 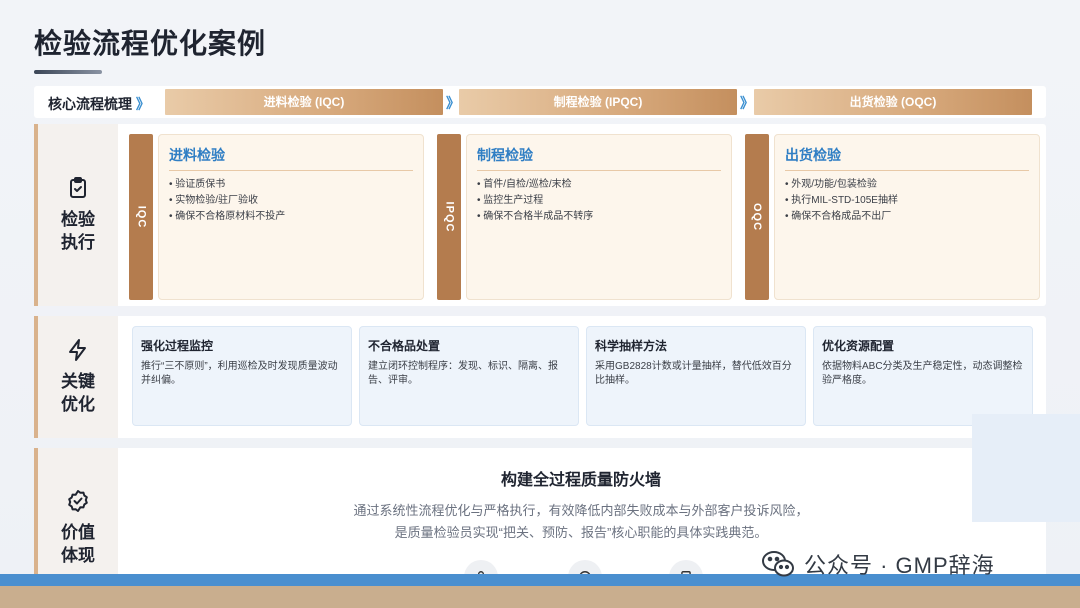 What do you see at coordinates (778, 564) in the screenshot?
I see `wechat-icon` at bounding box center [778, 564].